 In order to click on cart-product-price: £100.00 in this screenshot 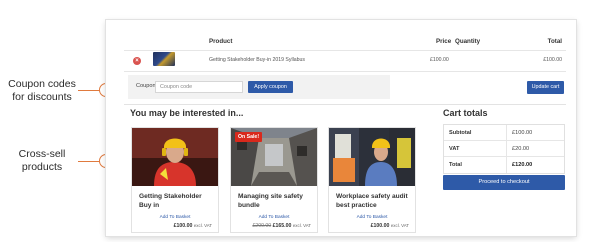, I will do `click(439, 60)`.